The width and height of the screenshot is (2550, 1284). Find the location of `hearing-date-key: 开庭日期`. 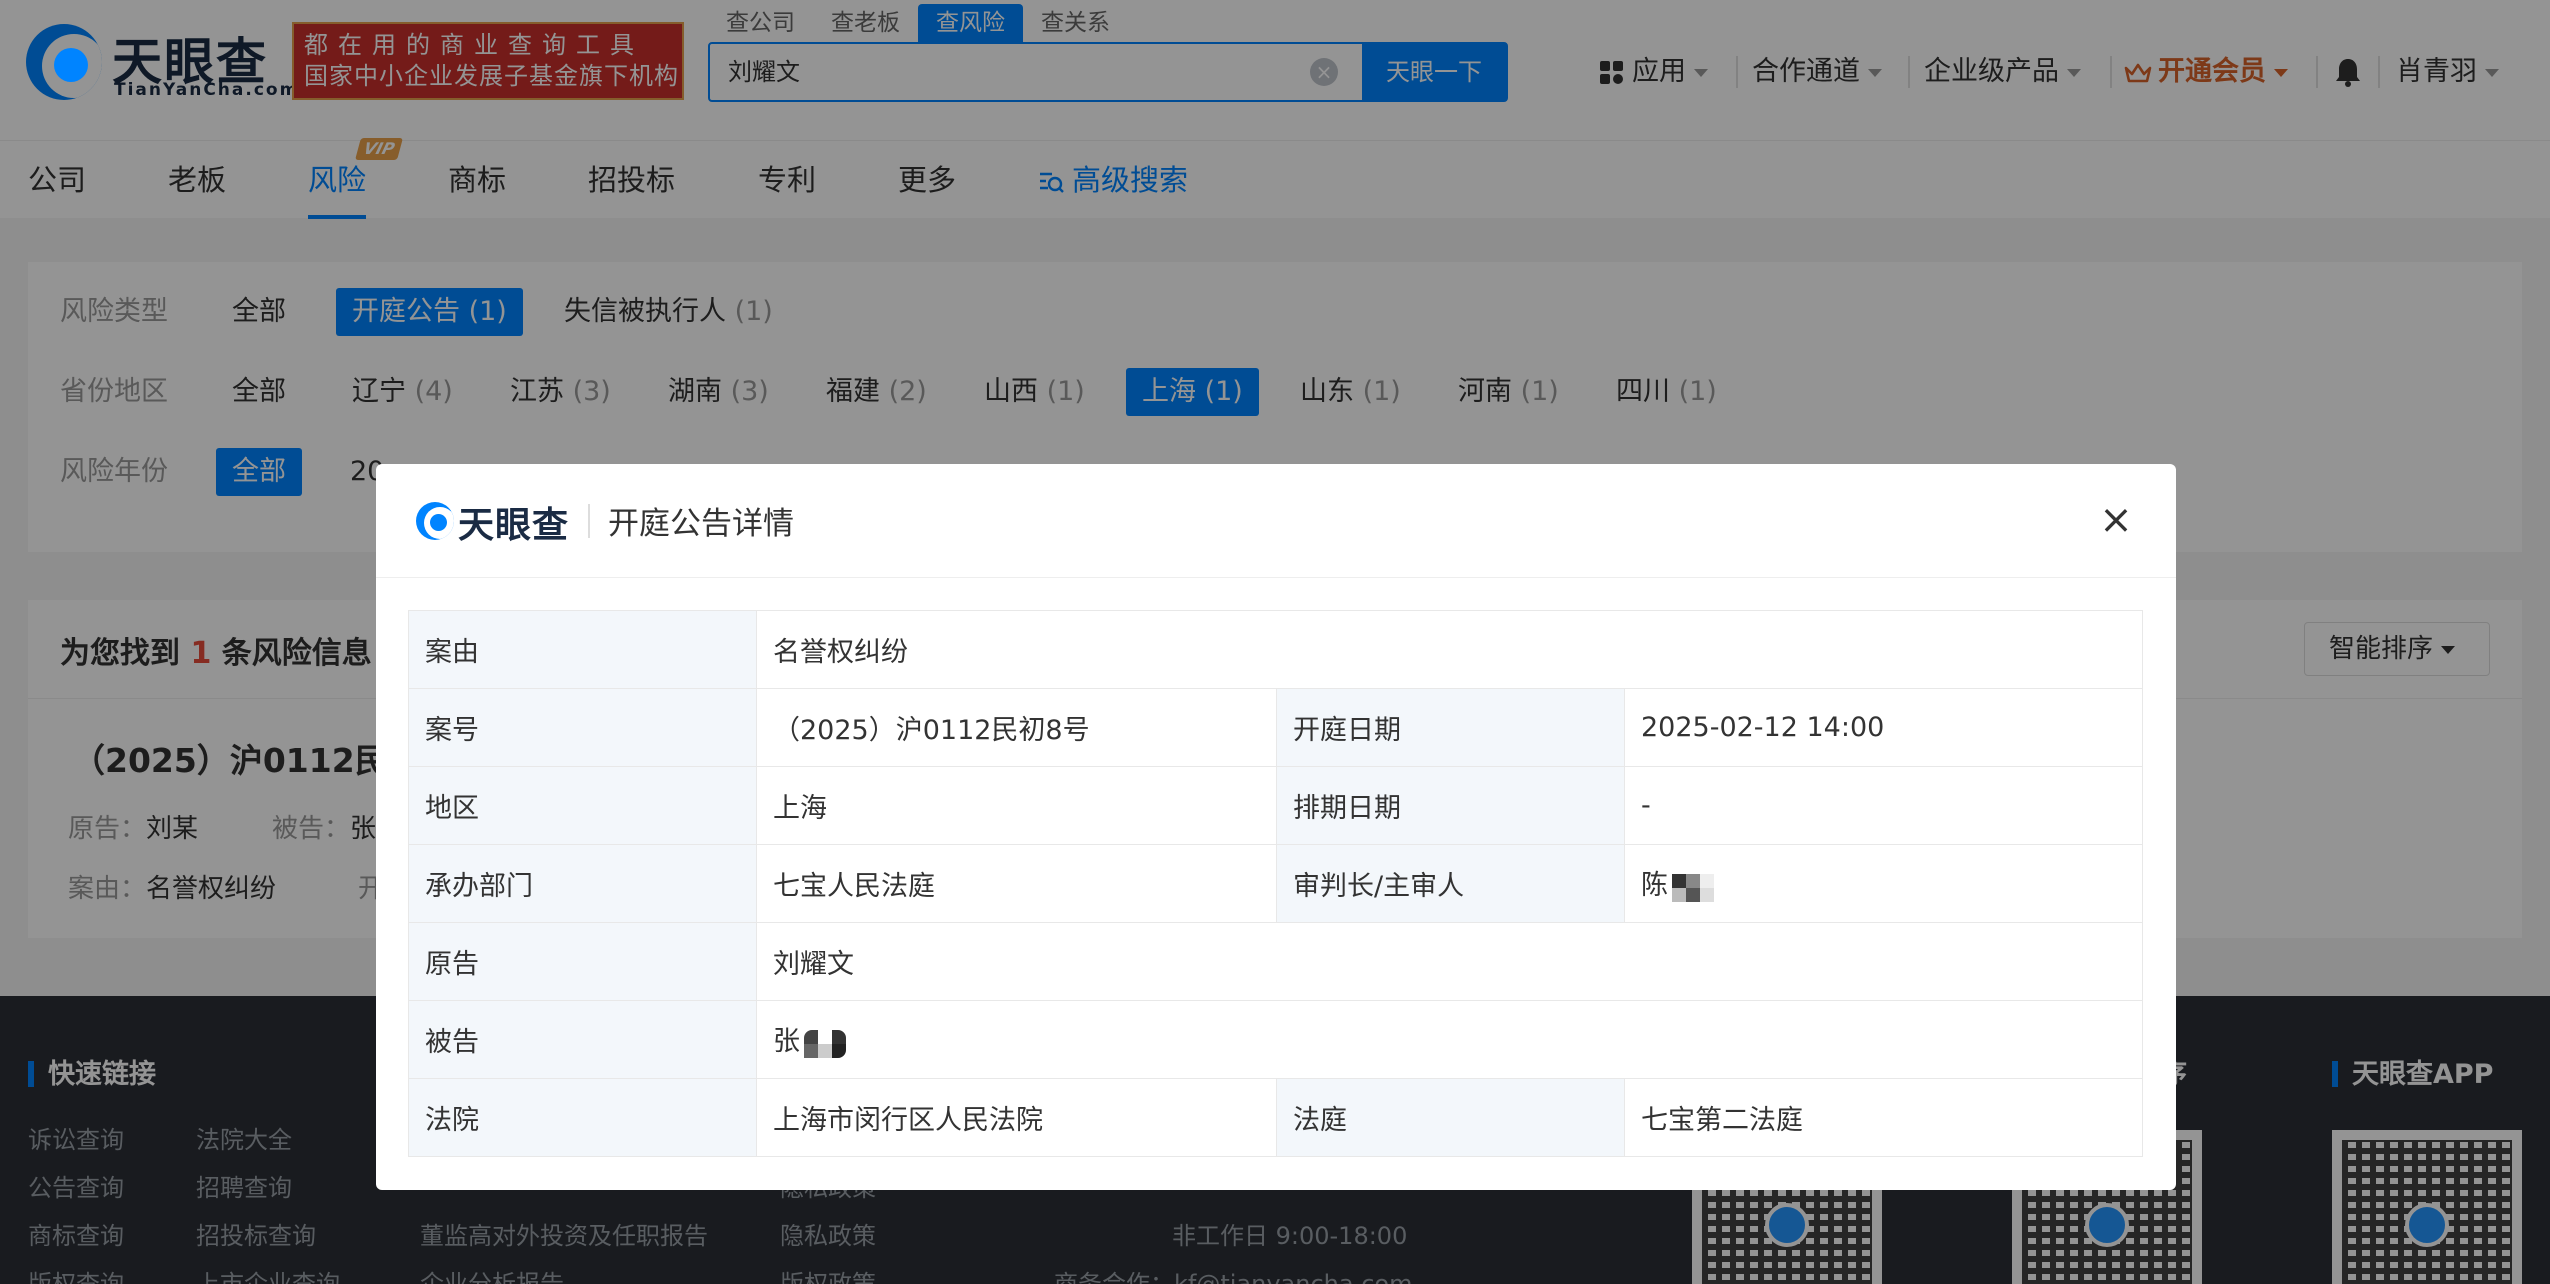

hearing-date-key: 开庭日期 is located at coordinates (1450, 727).